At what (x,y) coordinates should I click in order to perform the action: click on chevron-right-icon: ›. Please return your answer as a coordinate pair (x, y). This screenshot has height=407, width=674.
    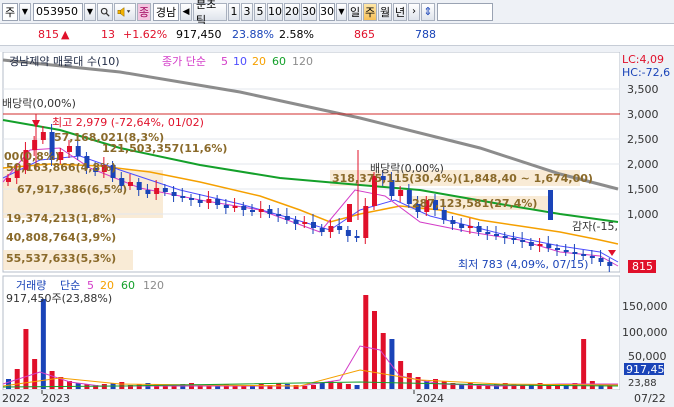
    Looking at the image, I should click on (414, 11).